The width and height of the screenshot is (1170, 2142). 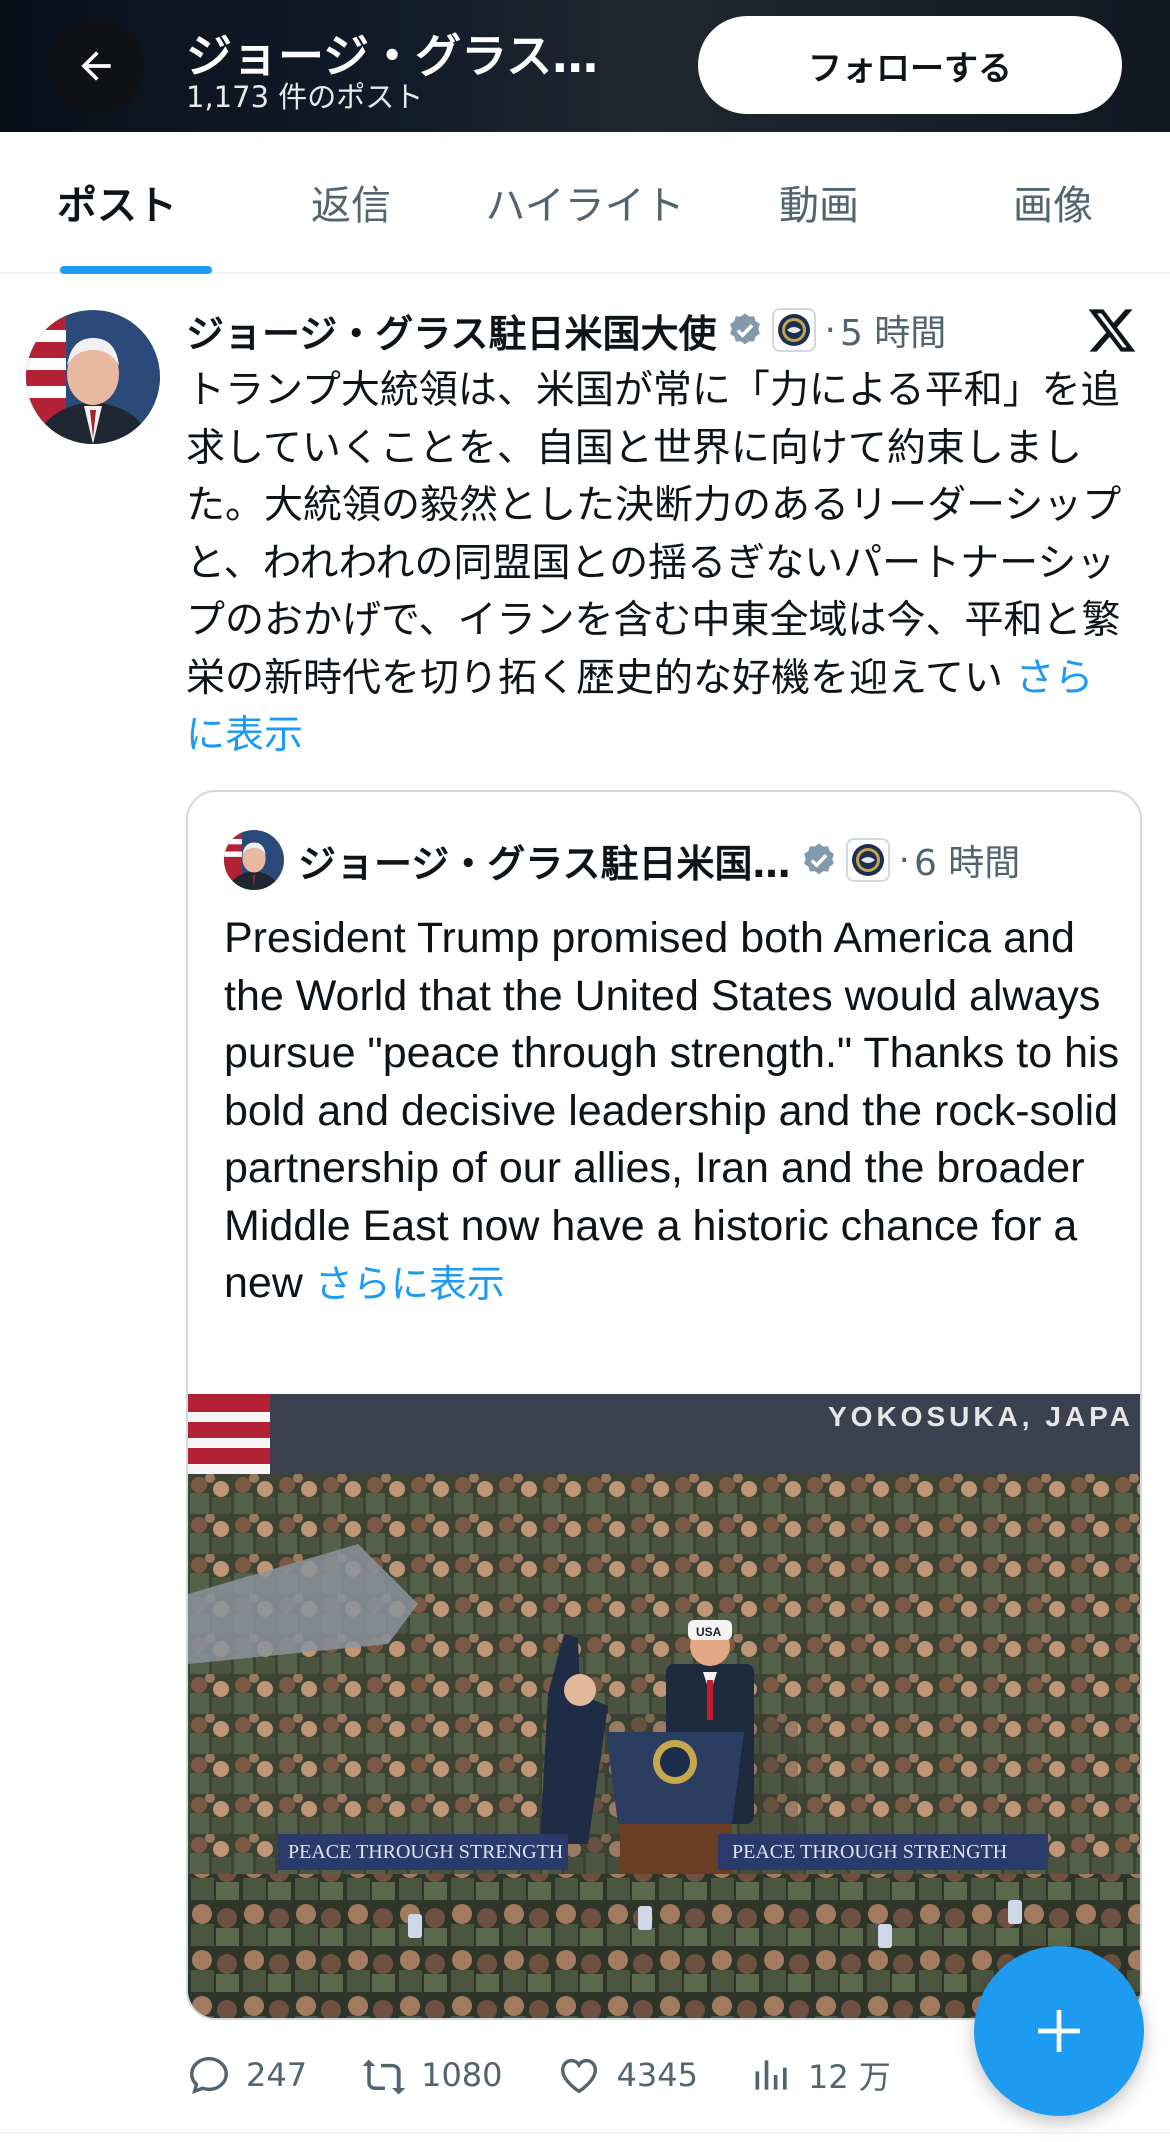 What do you see at coordinates (384, 2077) in the screenshot?
I see `repost-icon` at bounding box center [384, 2077].